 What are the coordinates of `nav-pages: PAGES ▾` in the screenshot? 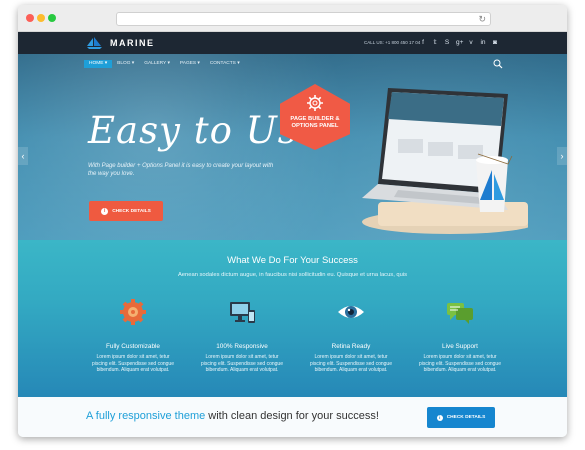 It's located at (190, 64).